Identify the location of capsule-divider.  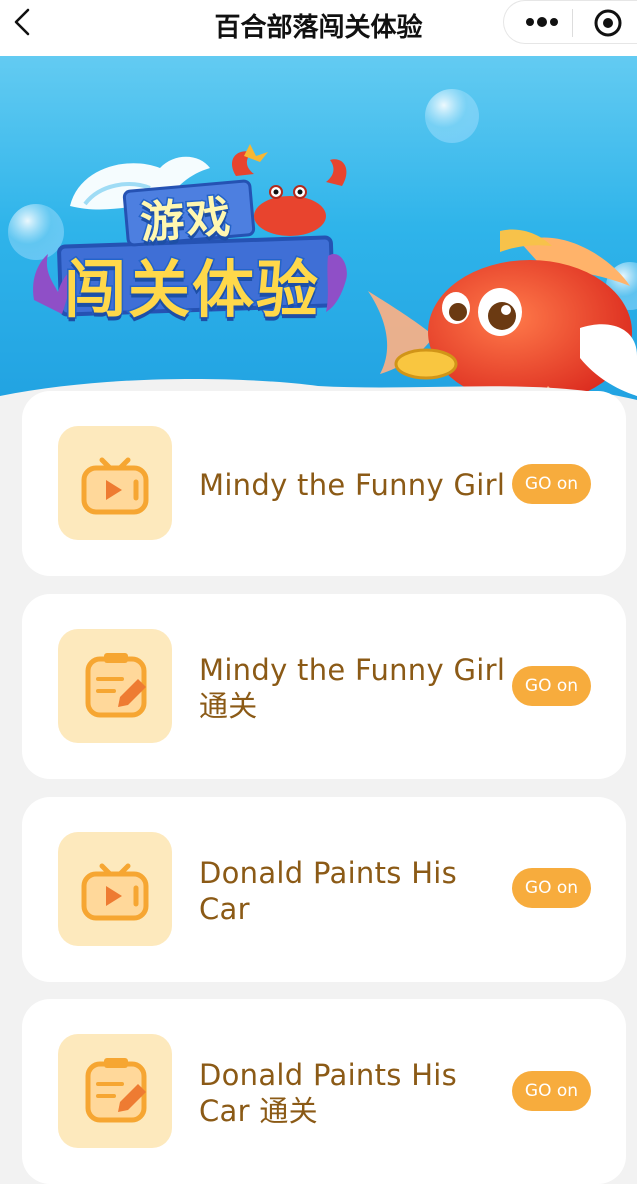
(572, 23).